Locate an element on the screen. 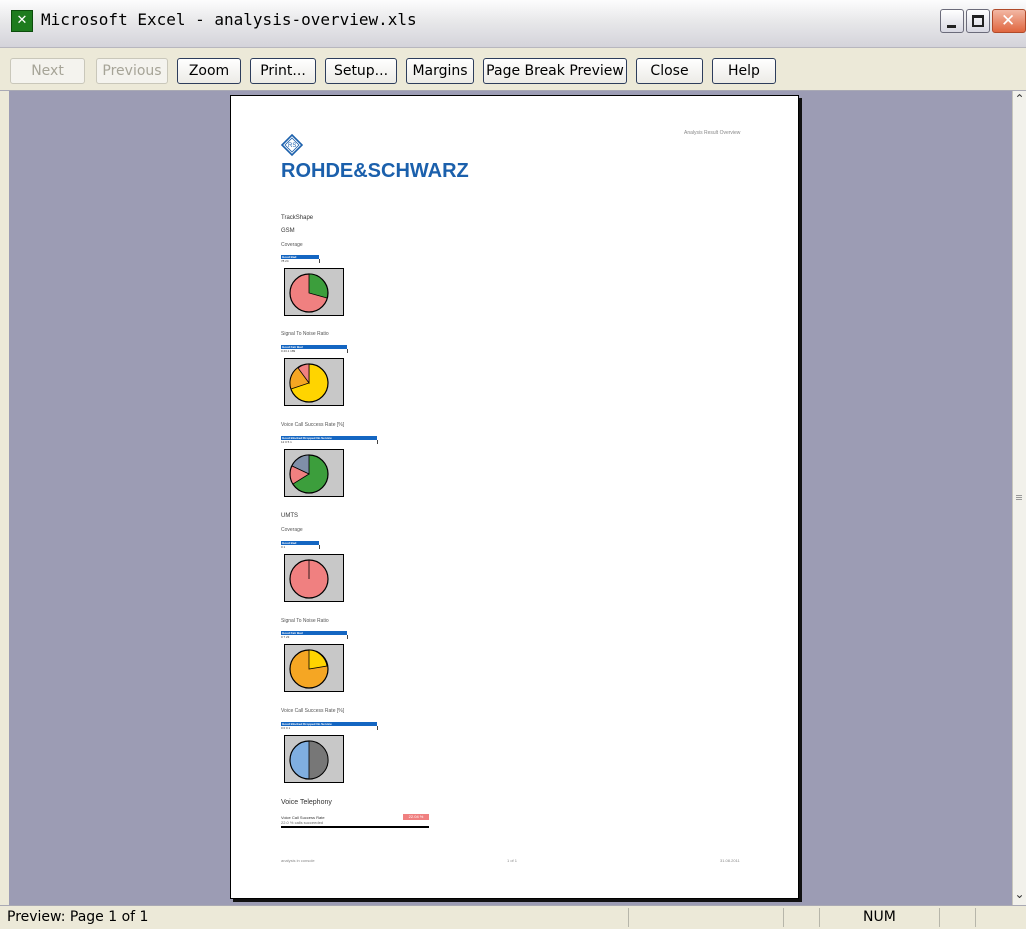 The height and width of the screenshot is (929, 1026). umts-heading: UMTS is located at coordinates (289, 516).